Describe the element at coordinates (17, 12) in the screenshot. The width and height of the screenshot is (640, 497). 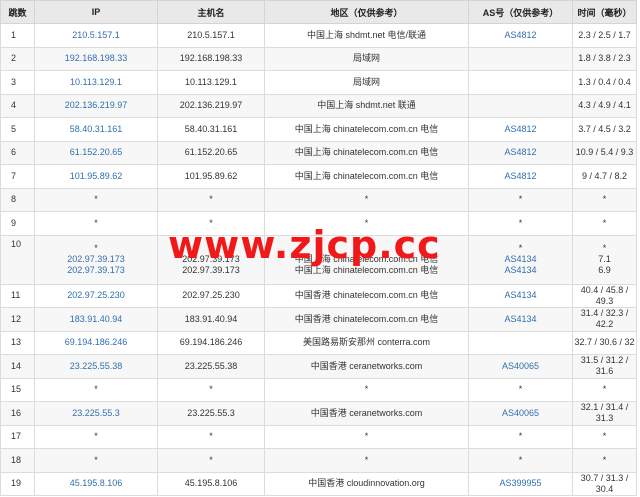
I see `header-hop: 跳数` at that location.